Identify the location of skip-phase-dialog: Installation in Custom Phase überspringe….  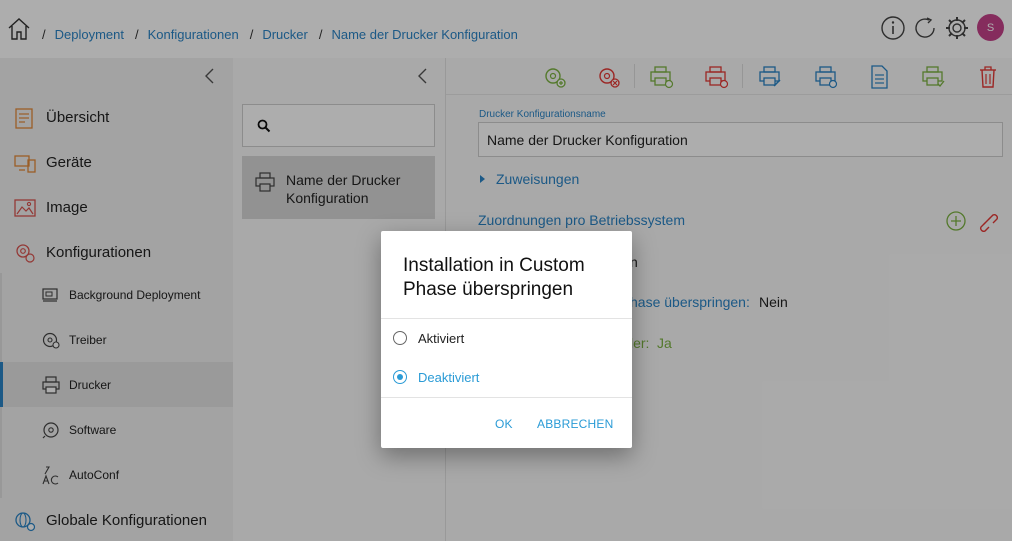
(506, 339).